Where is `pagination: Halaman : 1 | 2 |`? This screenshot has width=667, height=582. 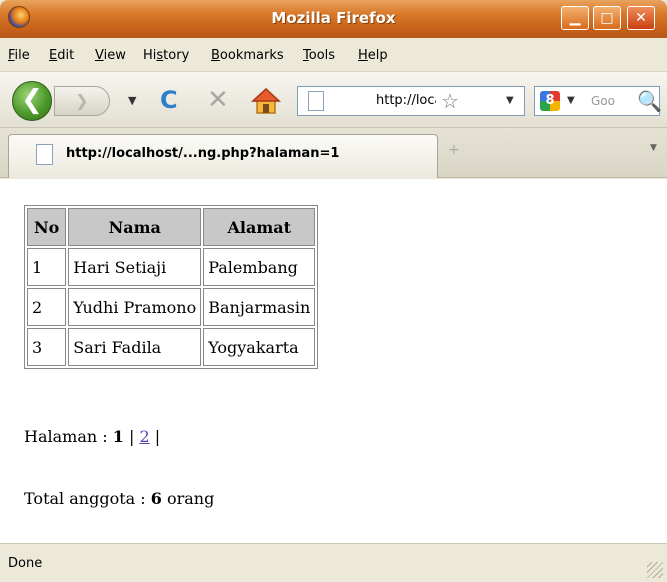
pagination: Halaman : 1 | 2 | is located at coordinates (92, 436).